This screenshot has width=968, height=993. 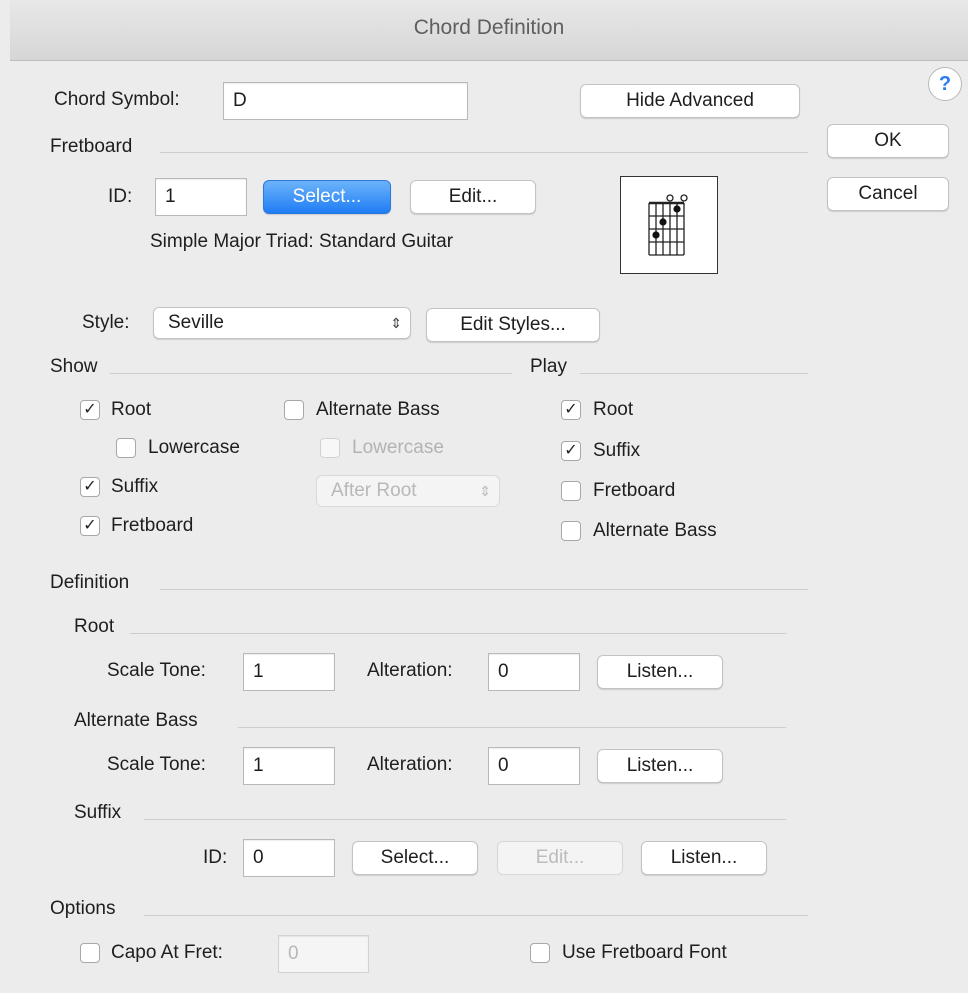 I want to click on chord-diagram-icon, so click(x=668, y=225).